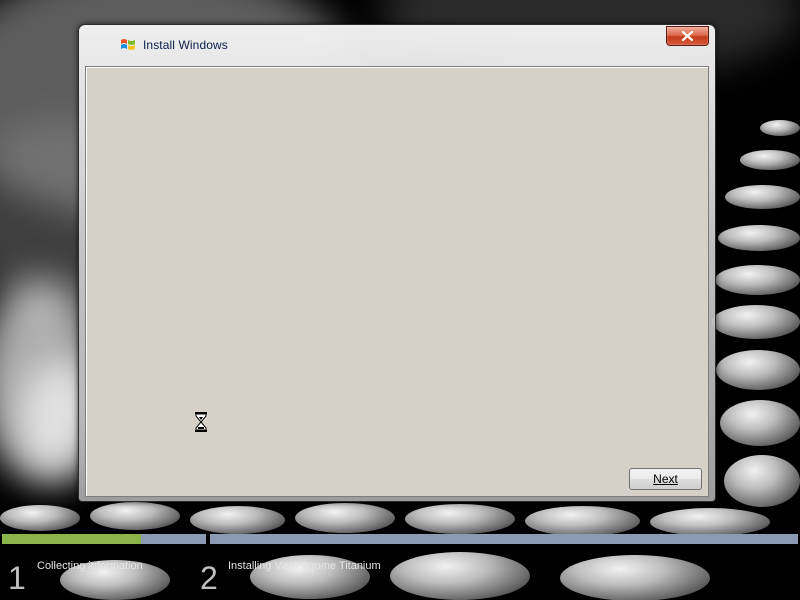 The width and height of the screenshot is (800, 600). I want to click on next-button: Next, so click(665, 479).